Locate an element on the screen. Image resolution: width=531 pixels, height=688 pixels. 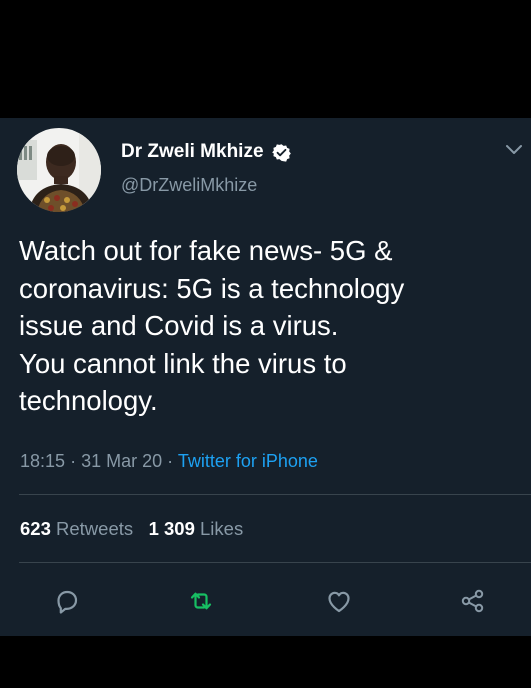
retweet-button is located at coordinates (201, 601).